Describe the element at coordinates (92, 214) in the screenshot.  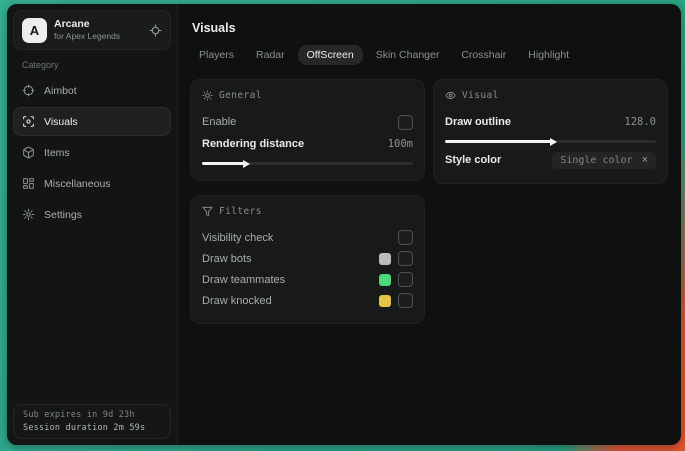
I see `sidebar-item-settings: Settings` at that location.